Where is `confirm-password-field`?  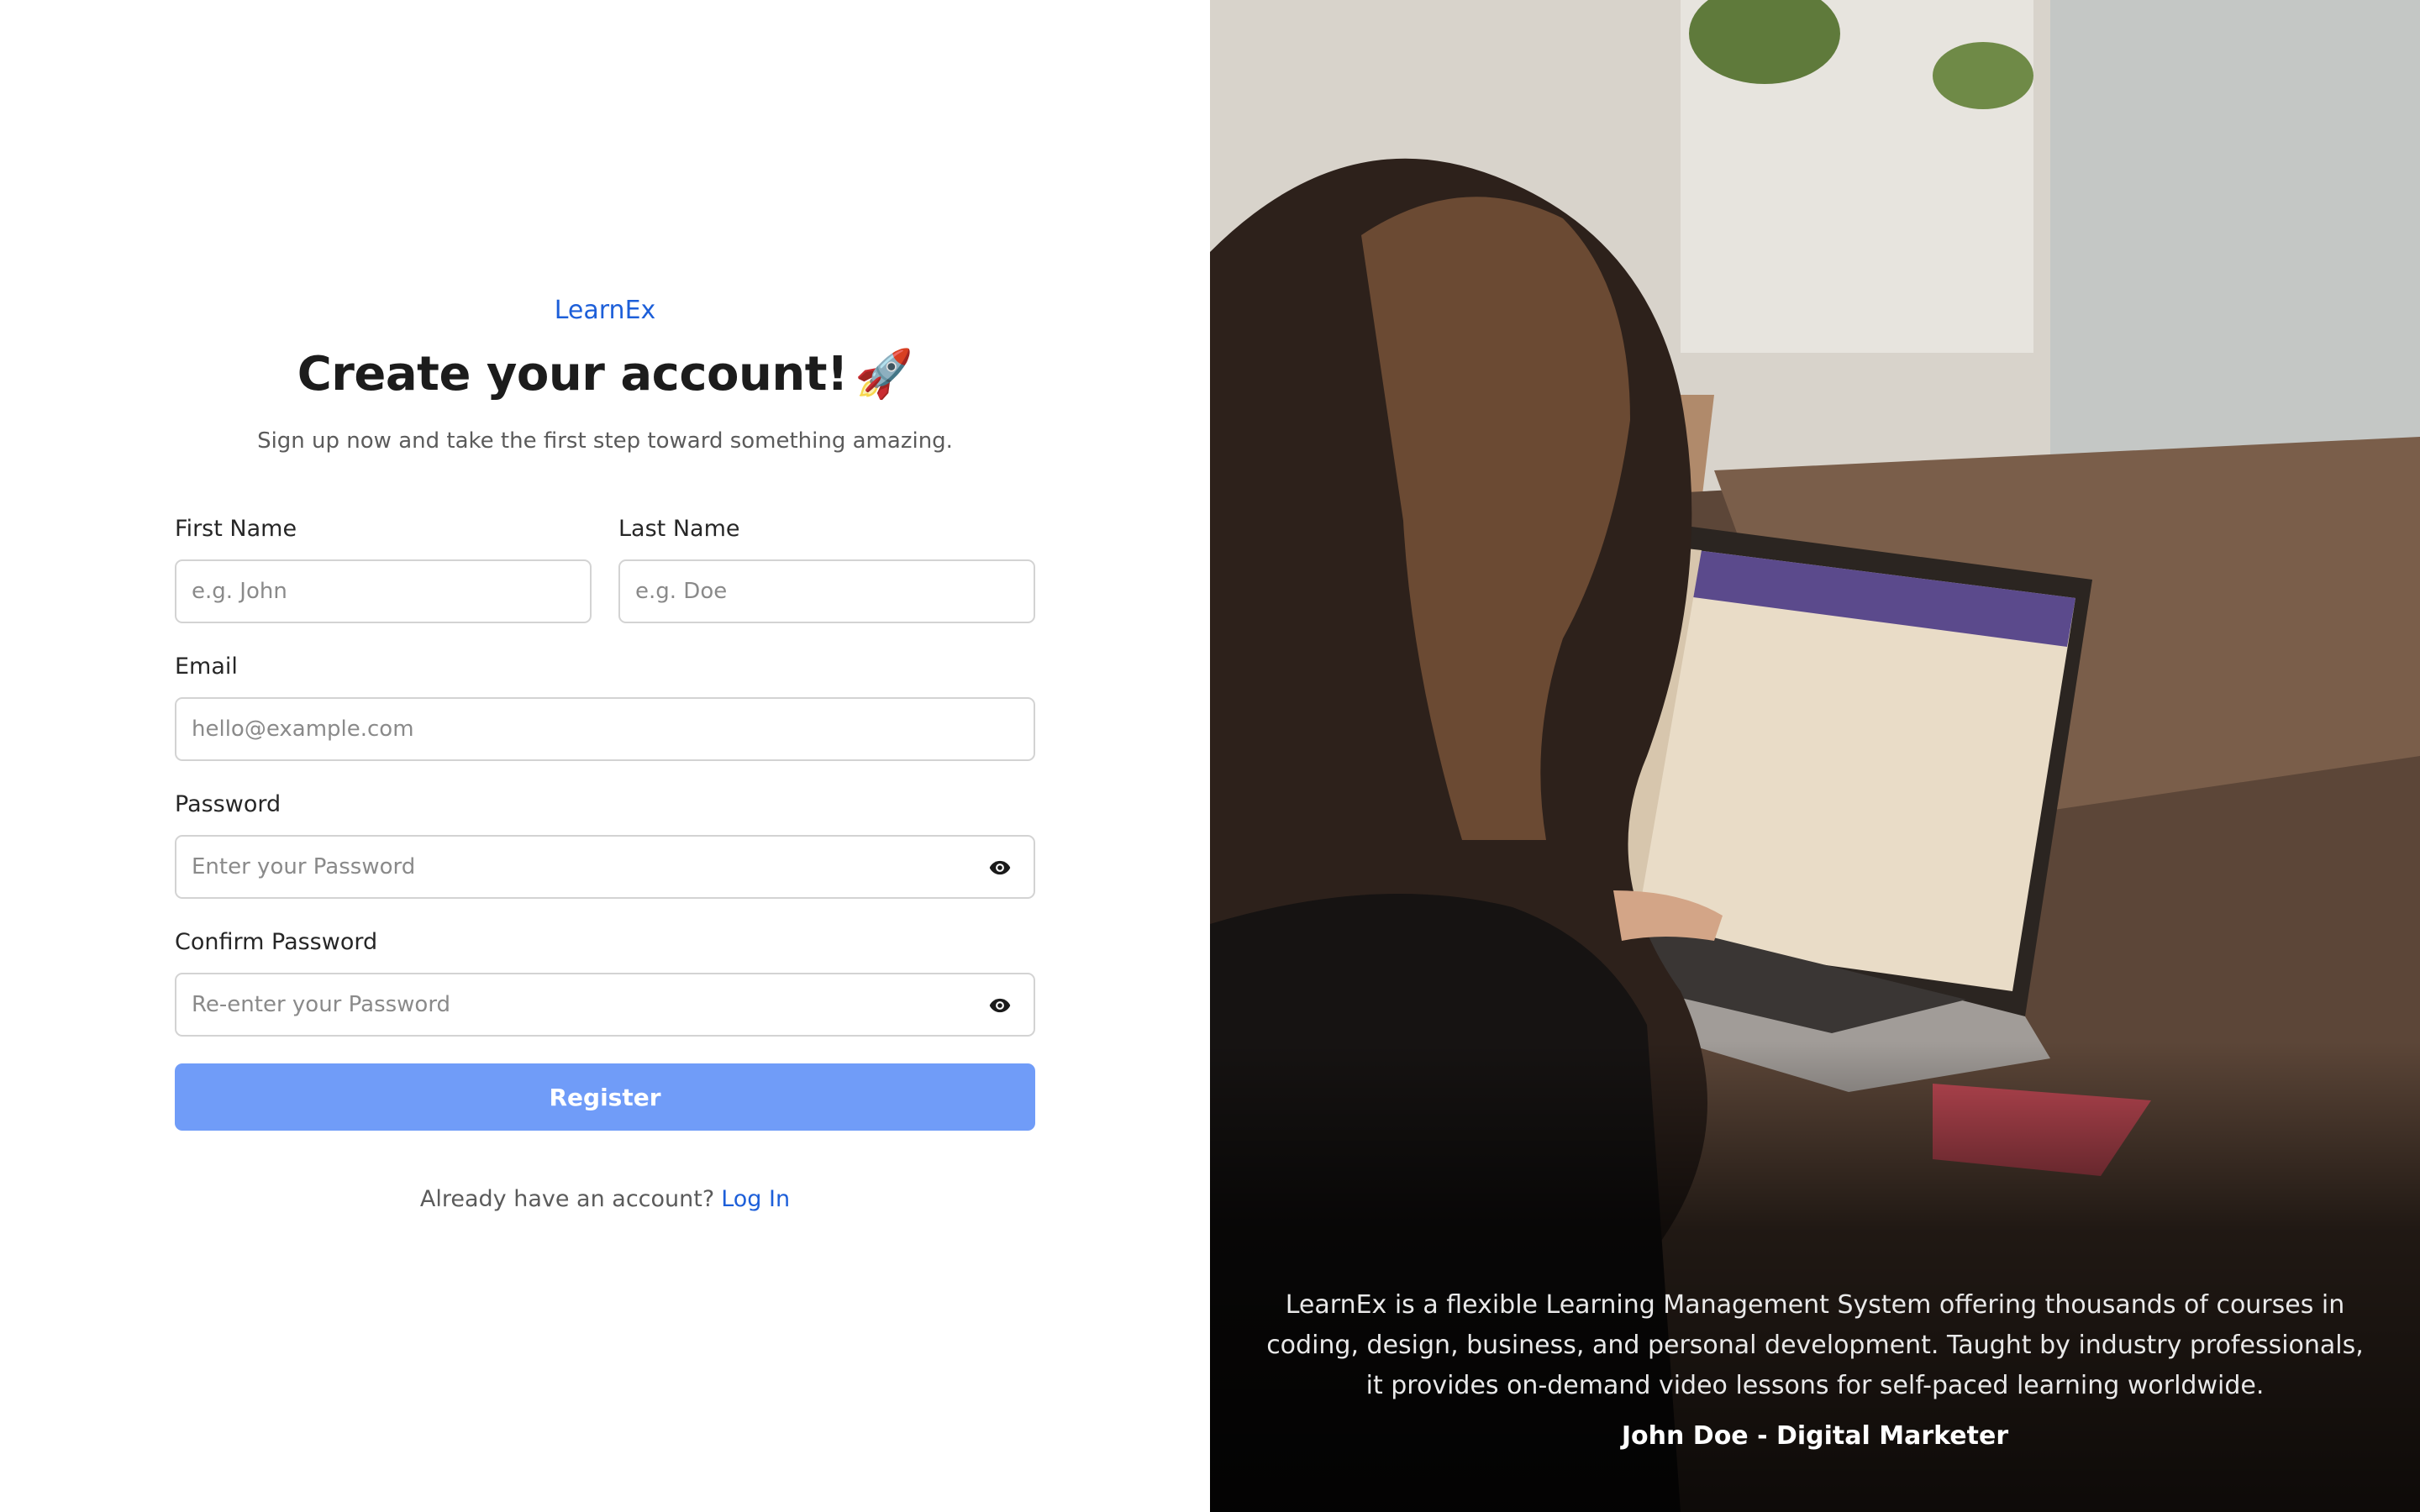
confirm-password-field is located at coordinates (605, 1005).